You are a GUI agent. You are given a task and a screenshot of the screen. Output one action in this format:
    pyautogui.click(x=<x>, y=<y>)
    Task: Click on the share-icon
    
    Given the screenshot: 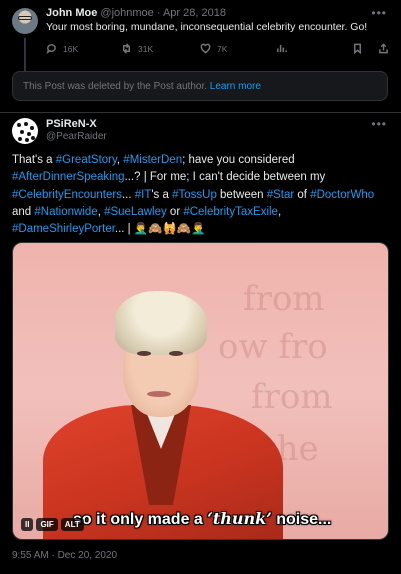 What is the action you would take?
    pyautogui.click(x=383, y=48)
    